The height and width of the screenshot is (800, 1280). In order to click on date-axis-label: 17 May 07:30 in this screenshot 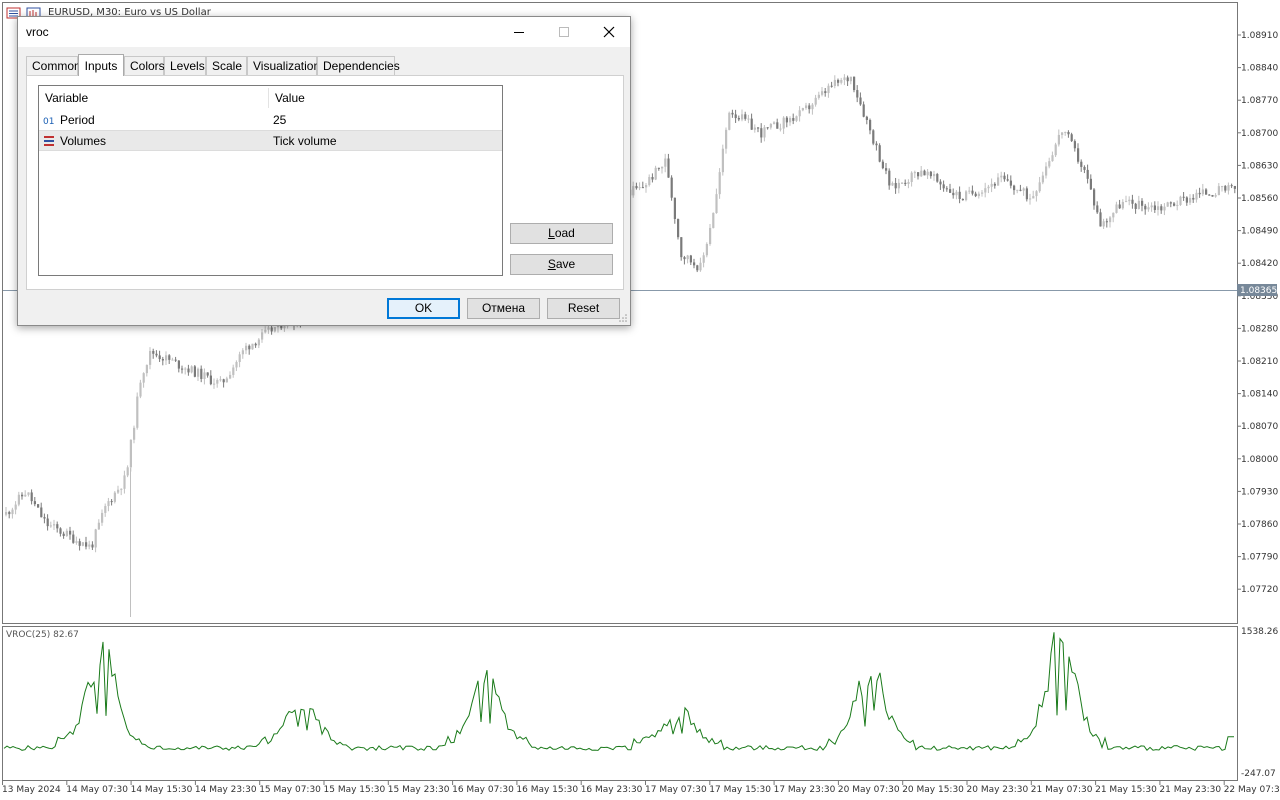, I will do `click(676, 790)`.